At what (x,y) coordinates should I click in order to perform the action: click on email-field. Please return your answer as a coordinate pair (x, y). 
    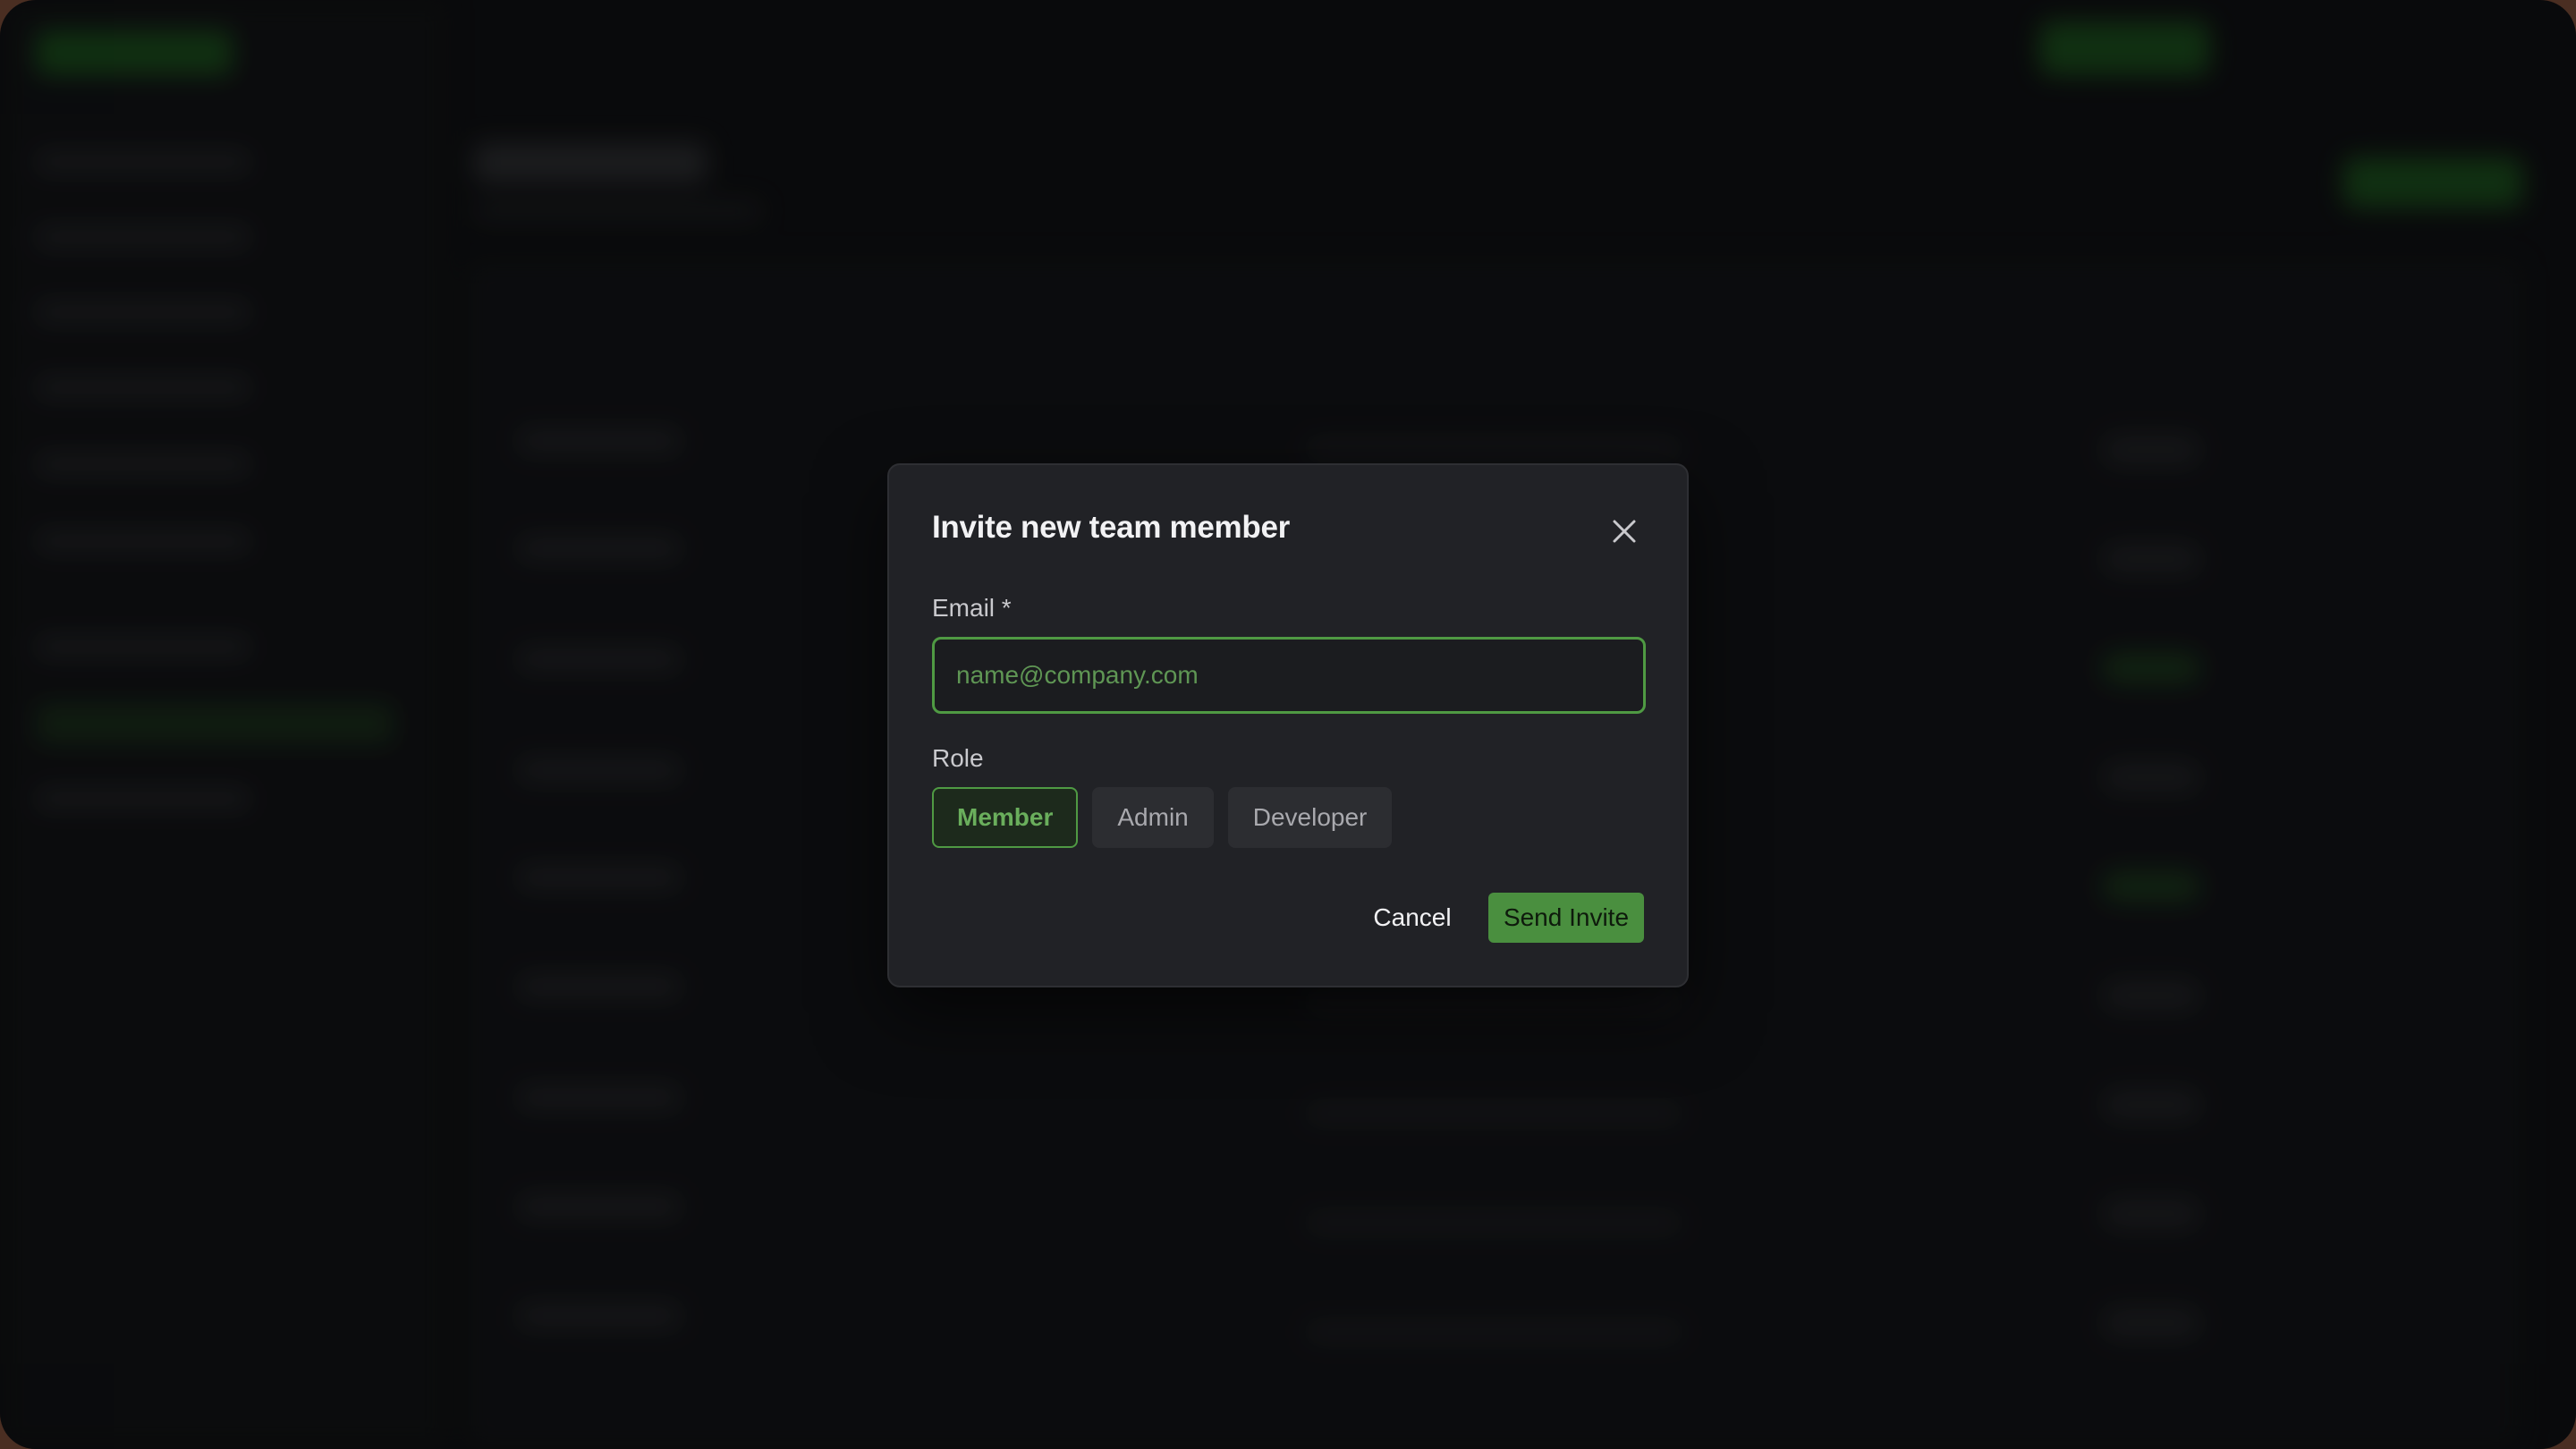
    Looking at the image, I should click on (1289, 675).